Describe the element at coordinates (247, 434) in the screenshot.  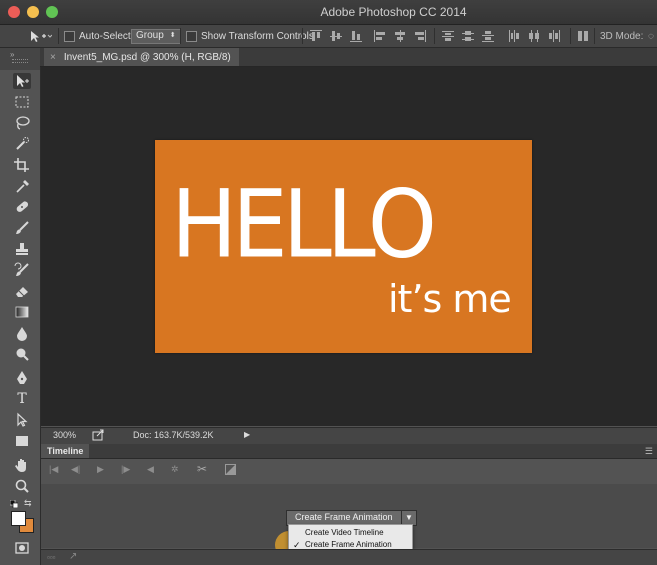
I see `status-menu-arrow-icon: ▶` at that location.